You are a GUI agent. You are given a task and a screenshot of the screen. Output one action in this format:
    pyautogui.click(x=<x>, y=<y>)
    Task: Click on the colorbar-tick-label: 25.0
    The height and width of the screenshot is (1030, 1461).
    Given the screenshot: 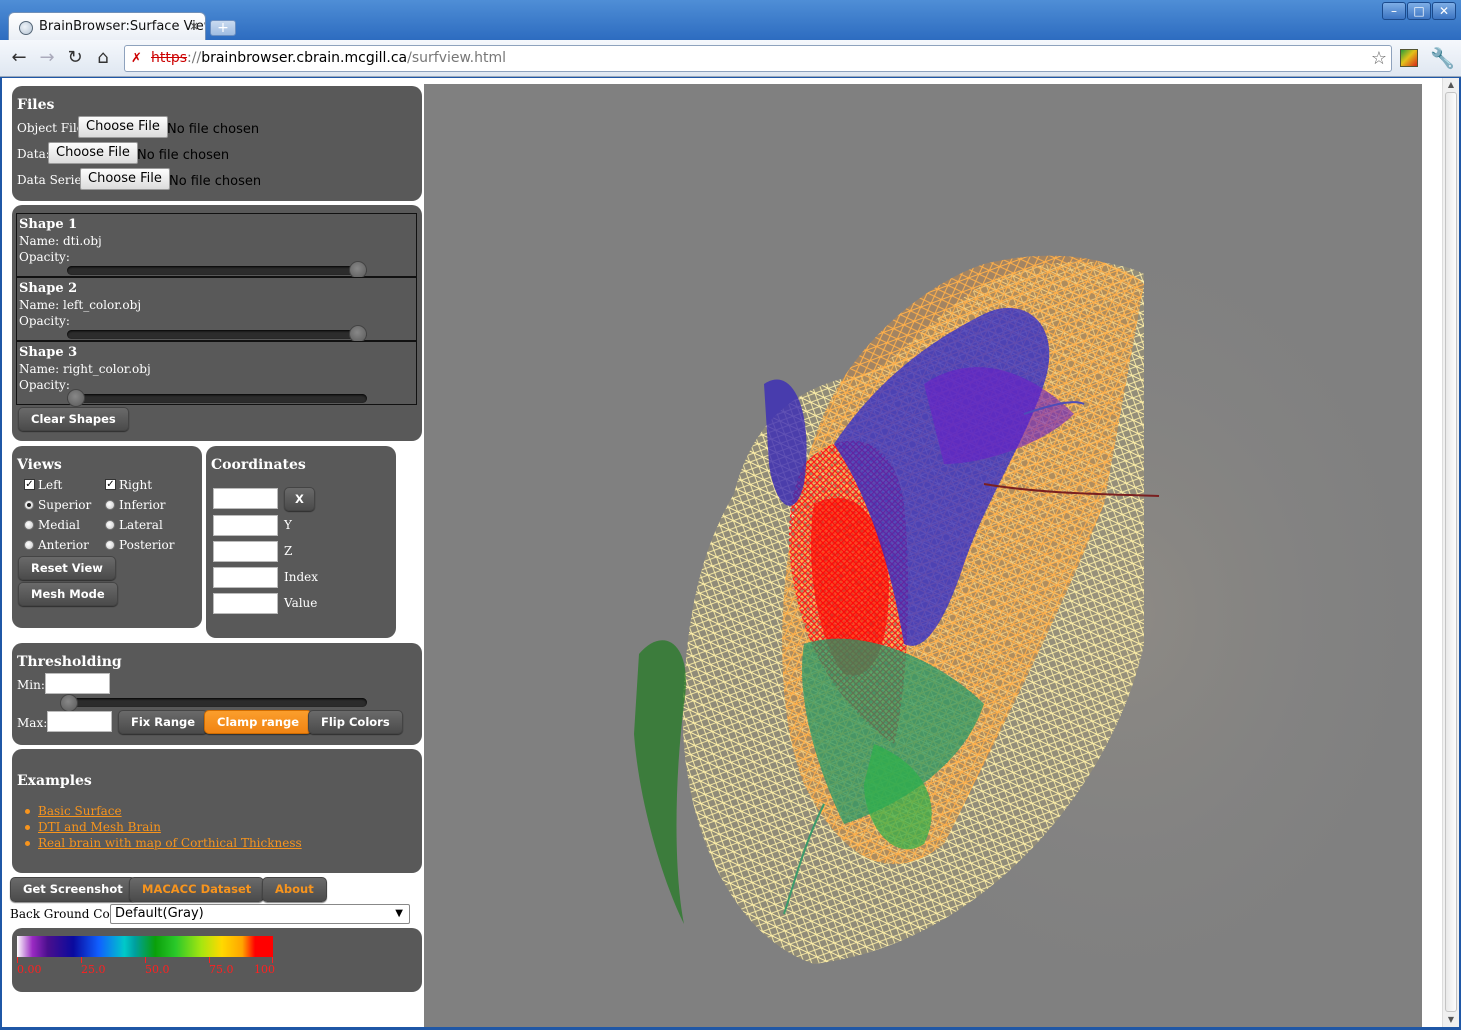 What is the action you would take?
    pyautogui.click(x=93, y=969)
    